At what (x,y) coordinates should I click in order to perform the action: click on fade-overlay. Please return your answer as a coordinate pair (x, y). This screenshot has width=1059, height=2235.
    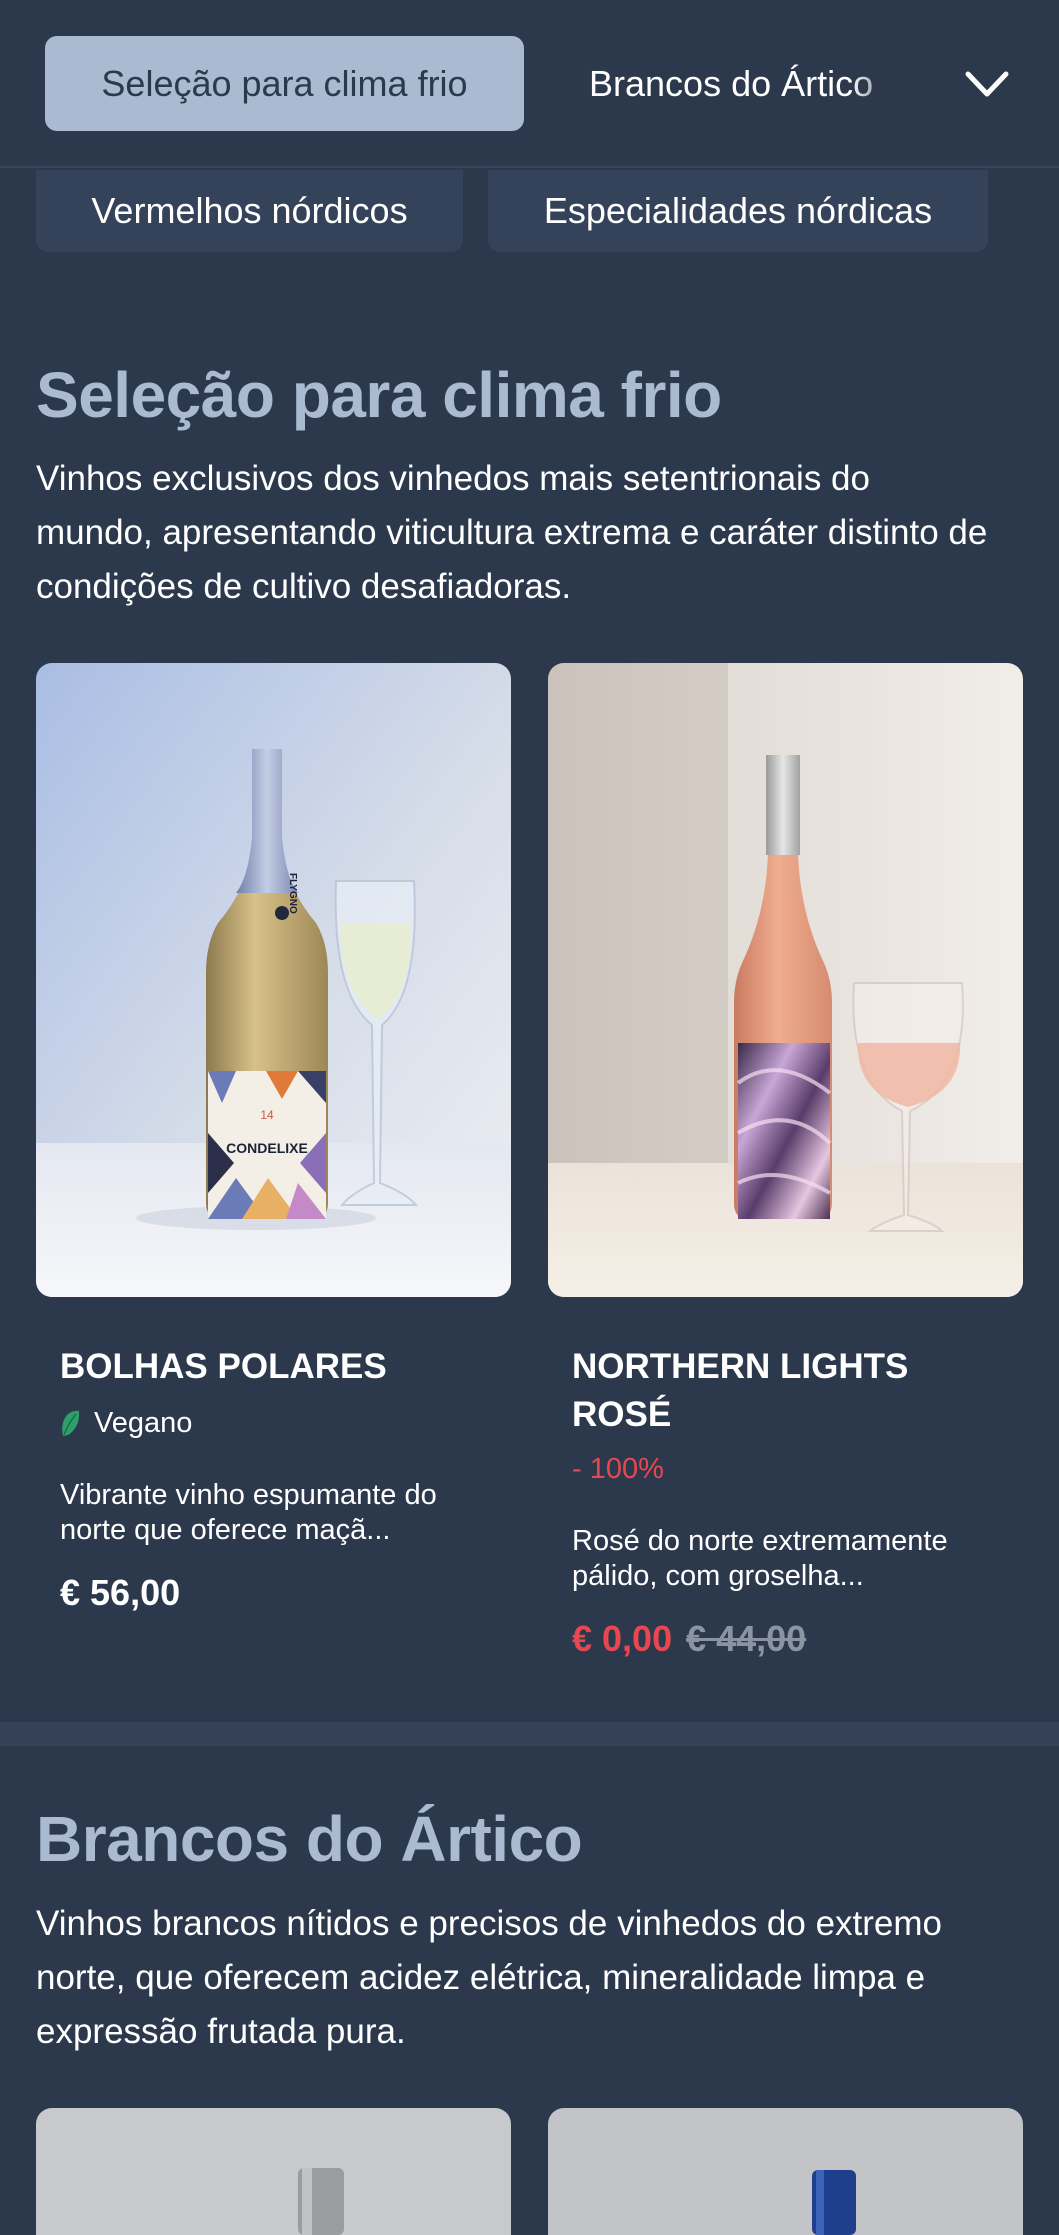
    Looking at the image, I should click on (879, 83).